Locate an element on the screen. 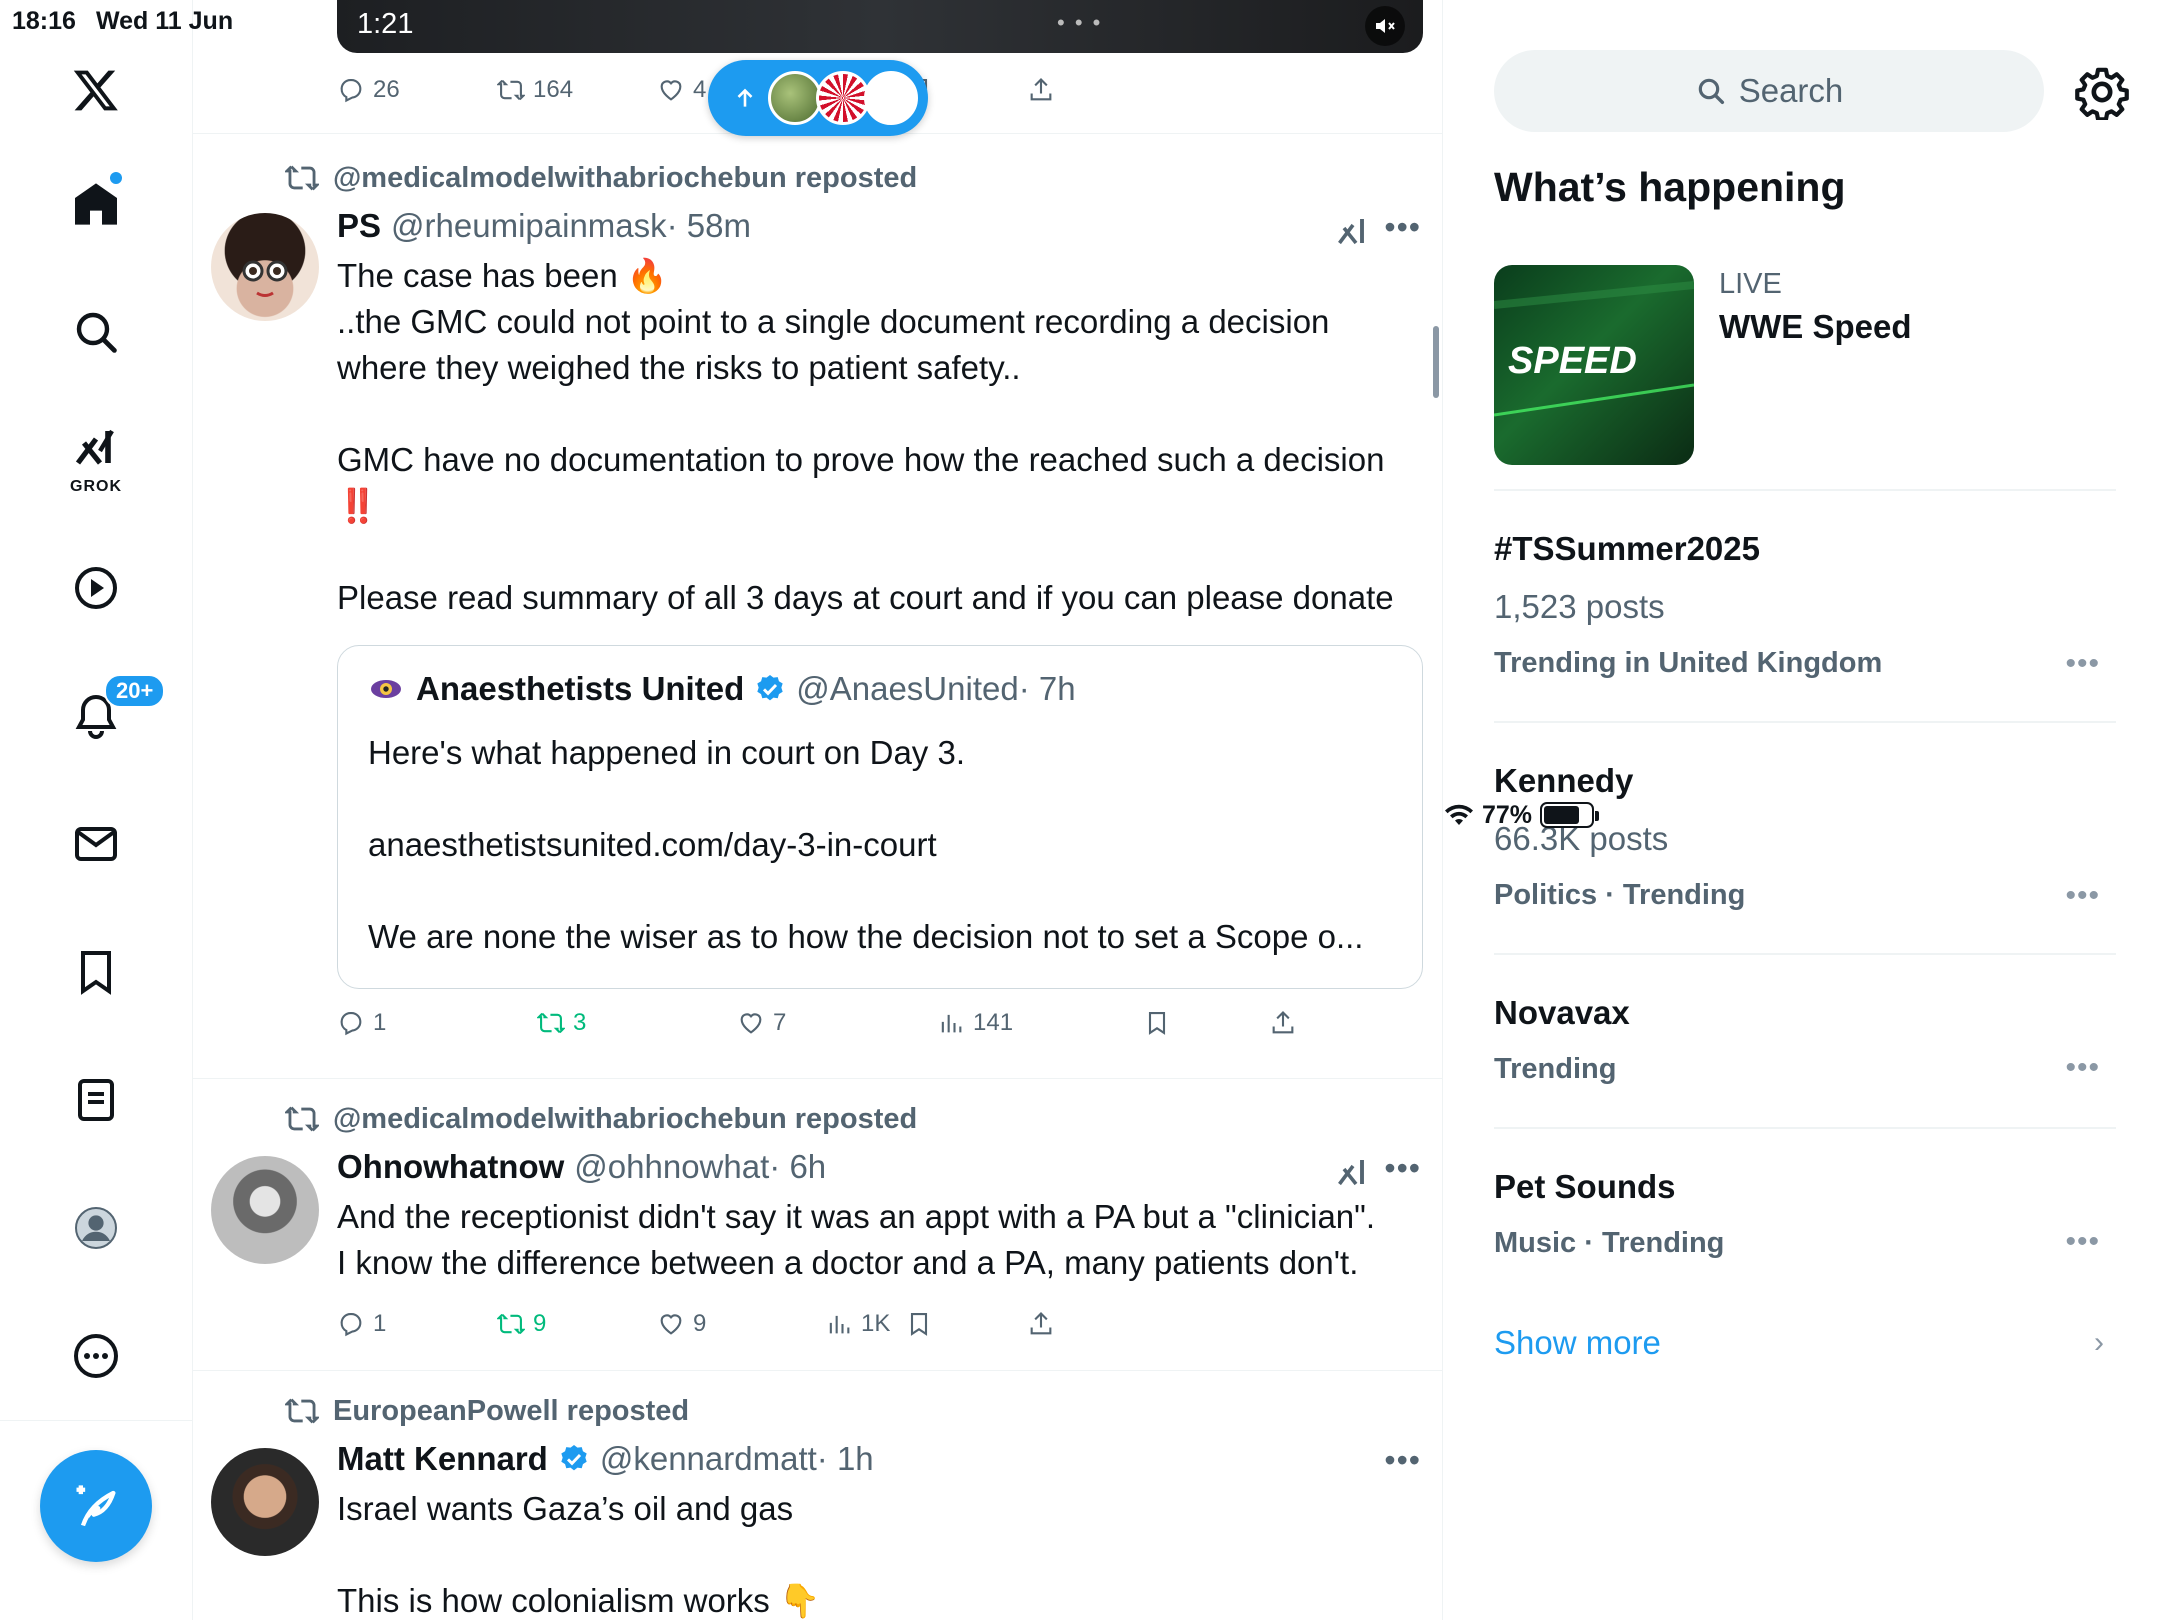  wifi-icon is located at coordinates (1459, 814).